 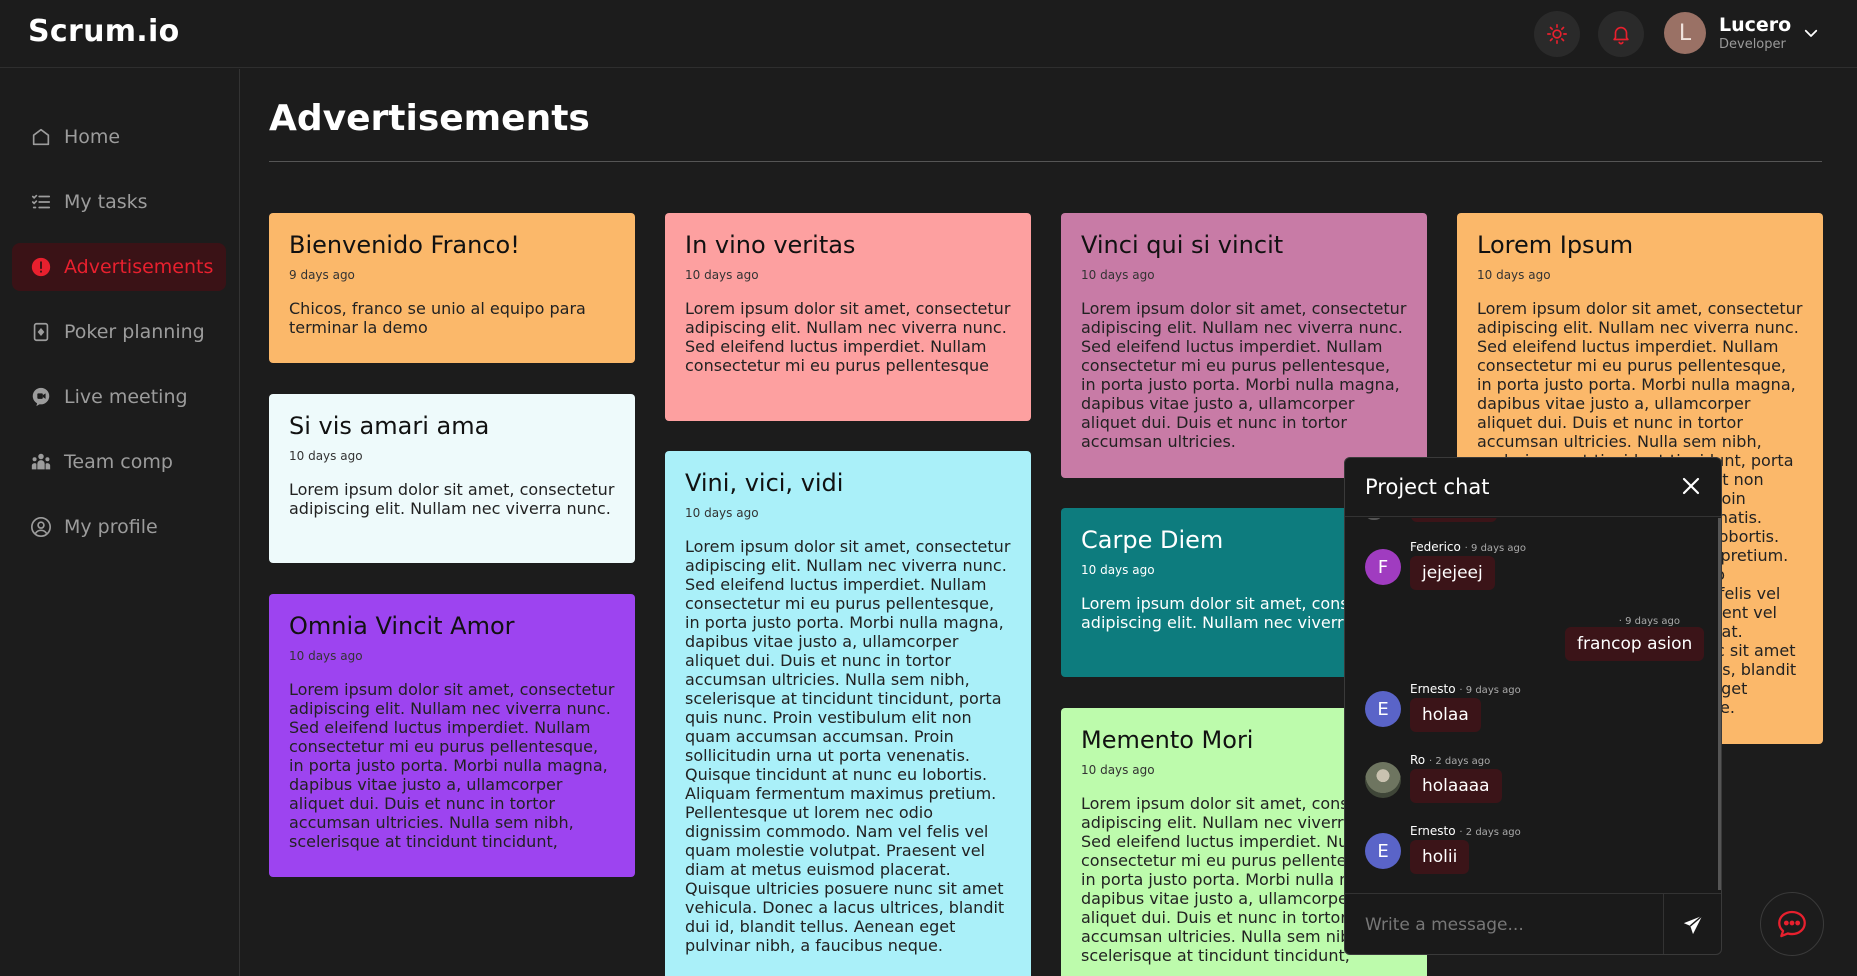 I want to click on sidebar-item-label: My tasks, so click(x=106, y=202).